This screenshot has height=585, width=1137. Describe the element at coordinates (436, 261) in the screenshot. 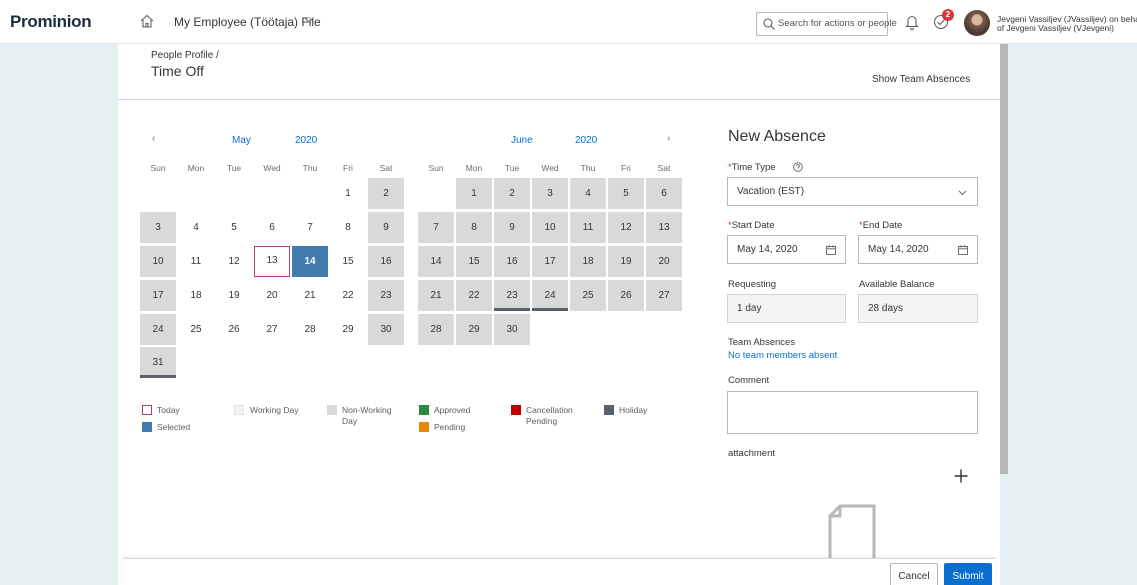

I see `calendar-day: 14` at that location.